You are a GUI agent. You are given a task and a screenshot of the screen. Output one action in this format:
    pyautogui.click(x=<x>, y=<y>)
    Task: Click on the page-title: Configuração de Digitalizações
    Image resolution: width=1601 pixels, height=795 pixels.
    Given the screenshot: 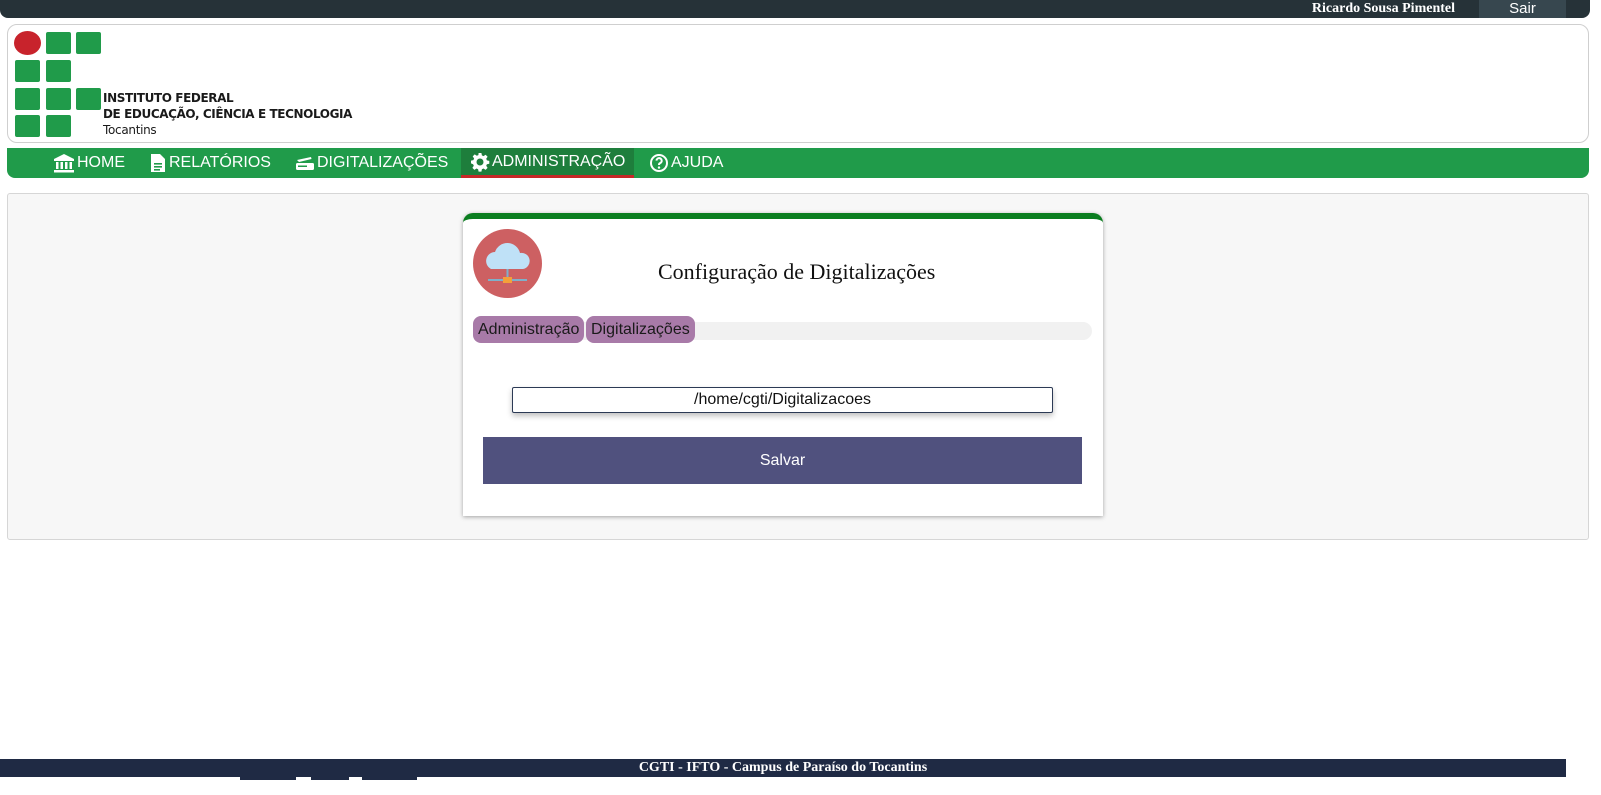 What is the action you would take?
    pyautogui.click(x=797, y=271)
    